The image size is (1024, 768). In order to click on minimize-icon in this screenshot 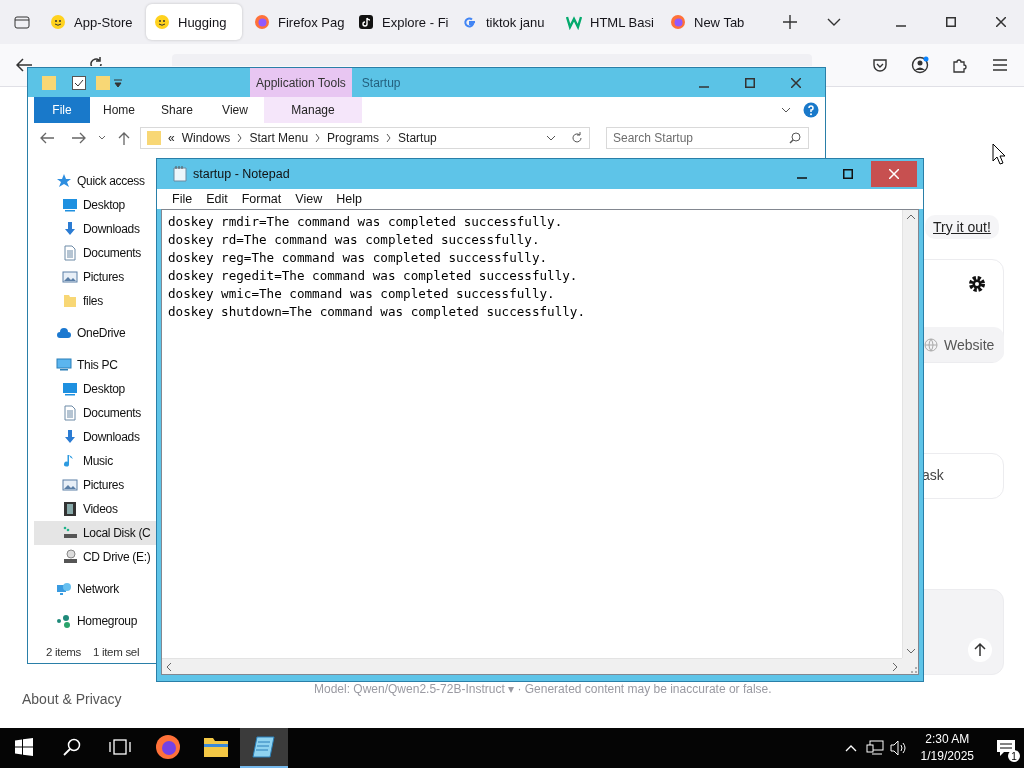, I will do `click(802, 178)`.